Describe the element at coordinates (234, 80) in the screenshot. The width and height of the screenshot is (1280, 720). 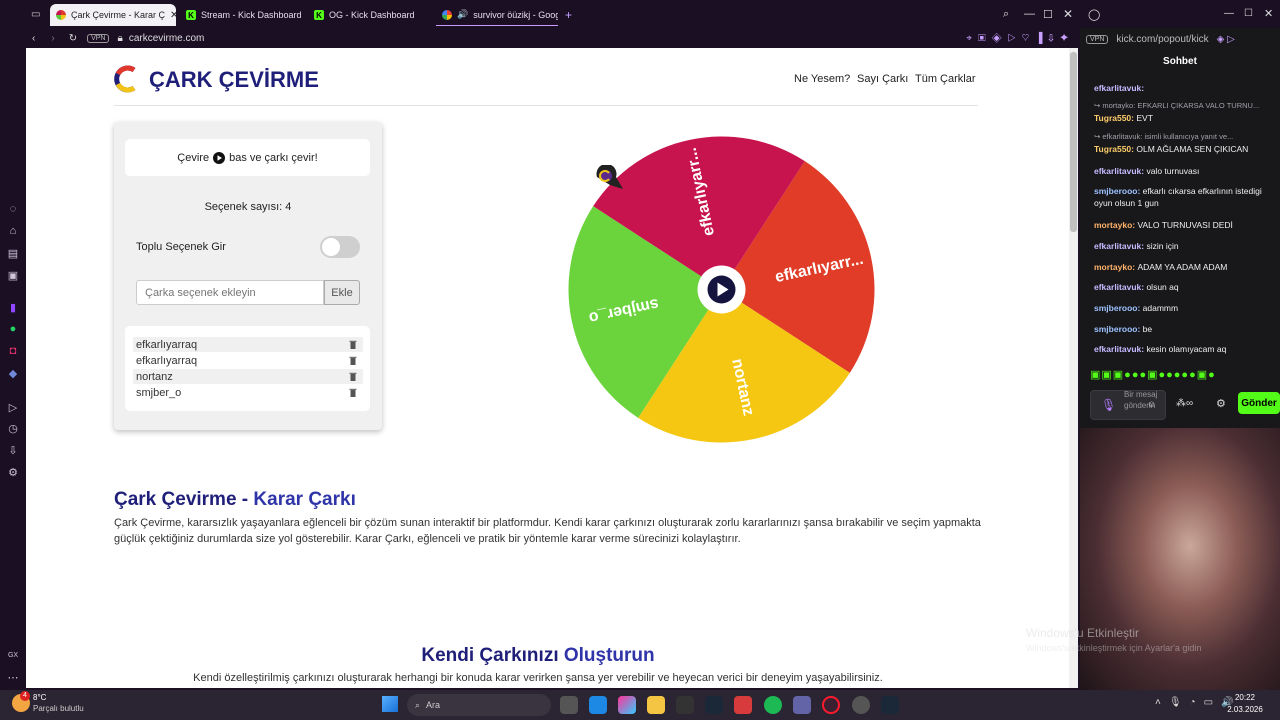
I see `site-logo-text: ÇARK ÇEVİRME` at that location.